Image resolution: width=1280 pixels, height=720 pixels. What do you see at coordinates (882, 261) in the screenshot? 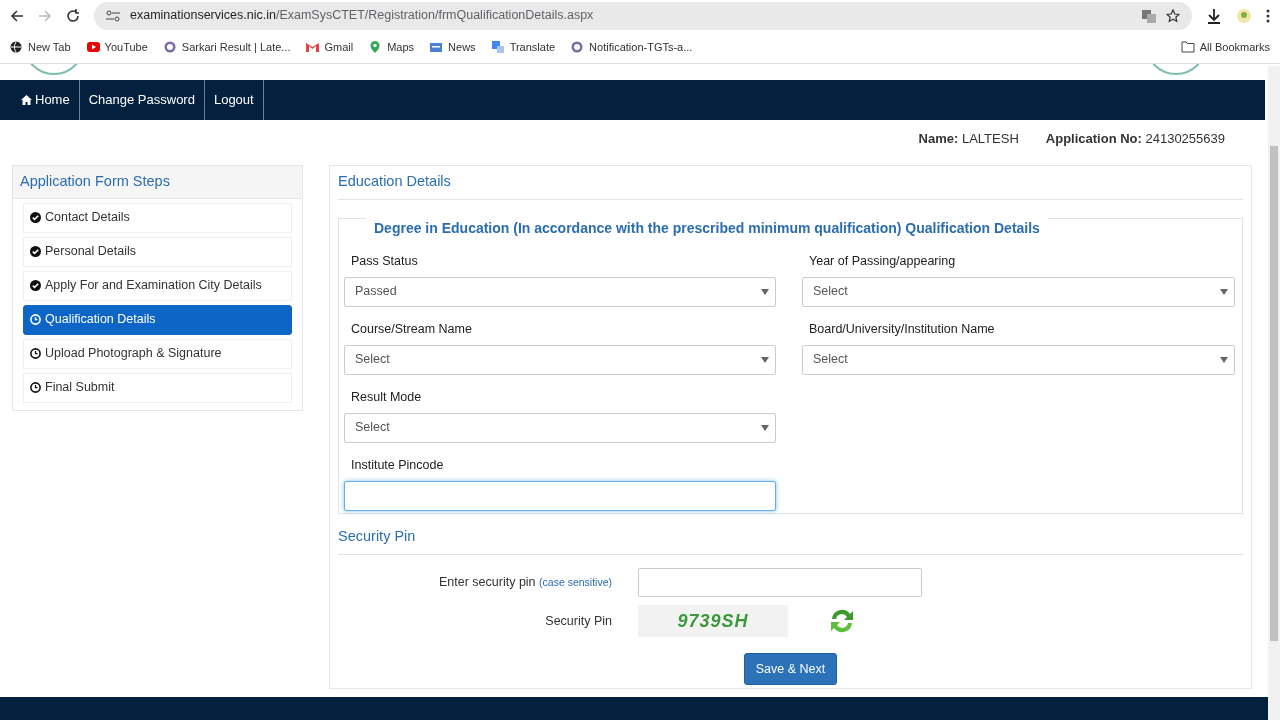
I see `field-label: Year of Passing/appearing` at bounding box center [882, 261].